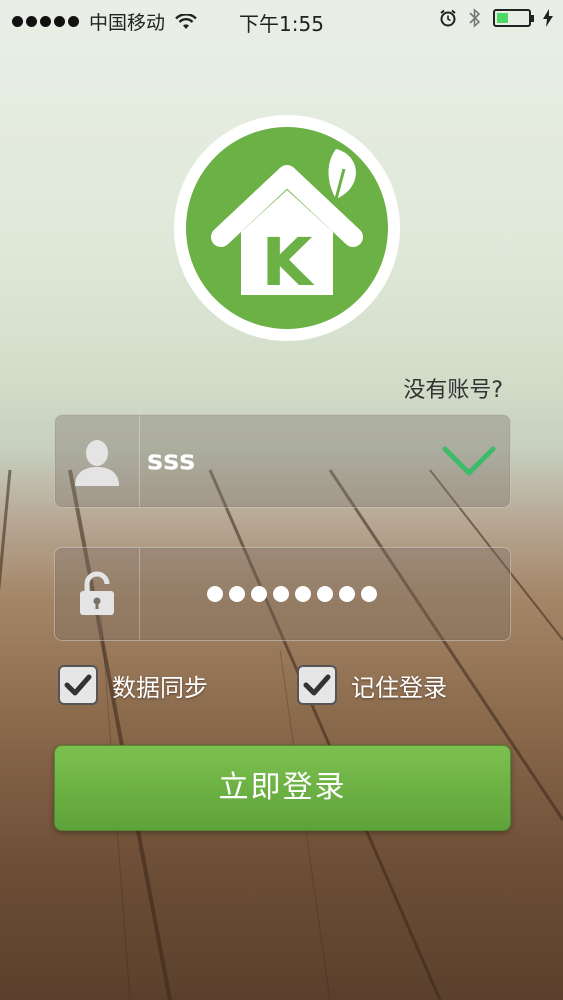 This screenshot has width=563, height=1000. What do you see at coordinates (292, 594) in the screenshot?
I see `password-input` at bounding box center [292, 594].